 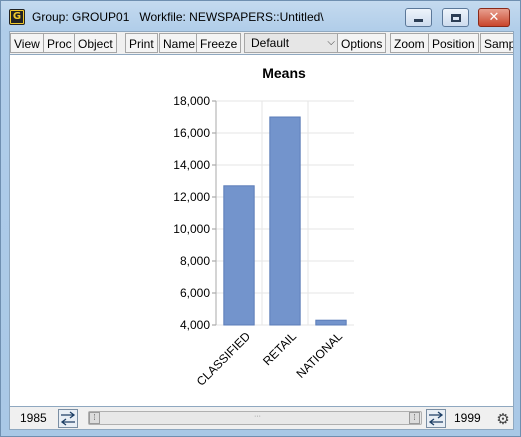 I want to click on group-app-icon: G, so click(x=17, y=17).